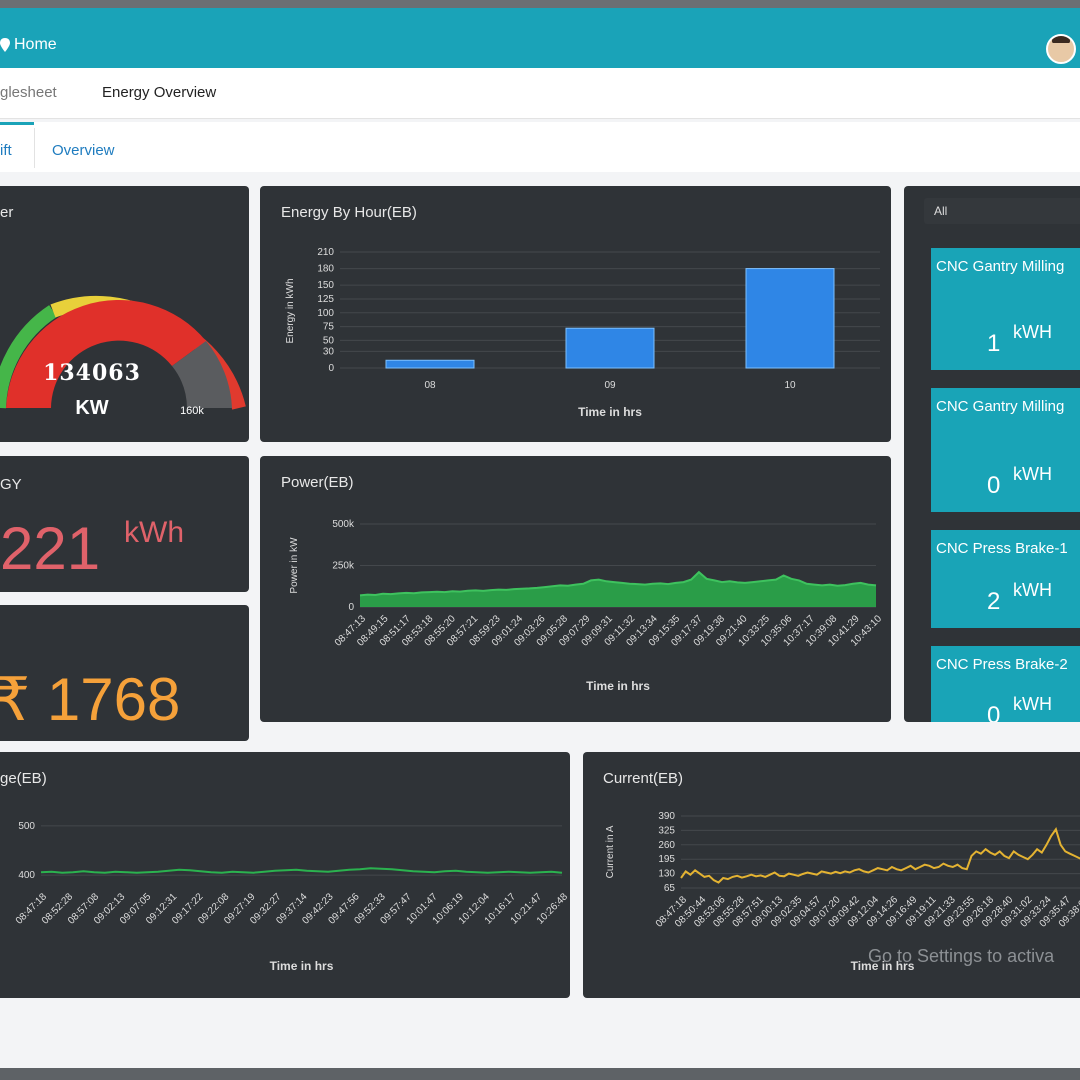  I want to click on y-tick-label: 500, so click(26, 826).